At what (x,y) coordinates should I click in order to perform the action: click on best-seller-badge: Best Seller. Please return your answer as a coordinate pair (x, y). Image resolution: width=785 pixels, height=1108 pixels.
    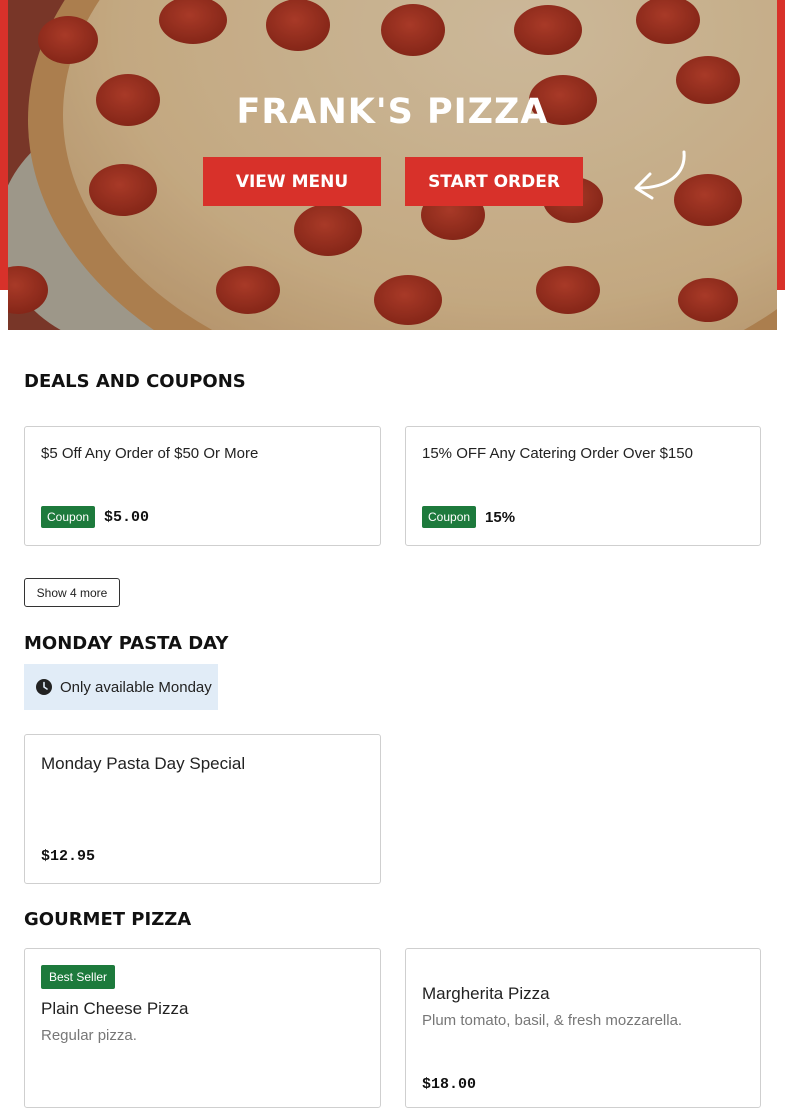
    Looking at the image, I should click on (78, 977).